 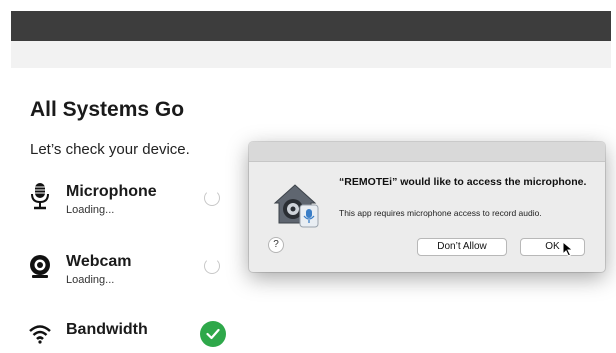 I want to click on ok-button: OK, so click(x=552, y=247).